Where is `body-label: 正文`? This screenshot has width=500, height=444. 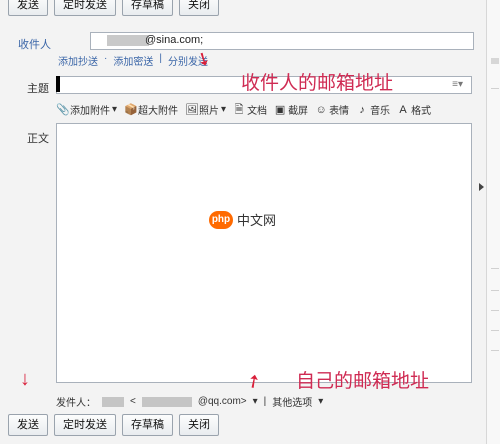 body-label: 正文 is located at coordinates (38, 139).